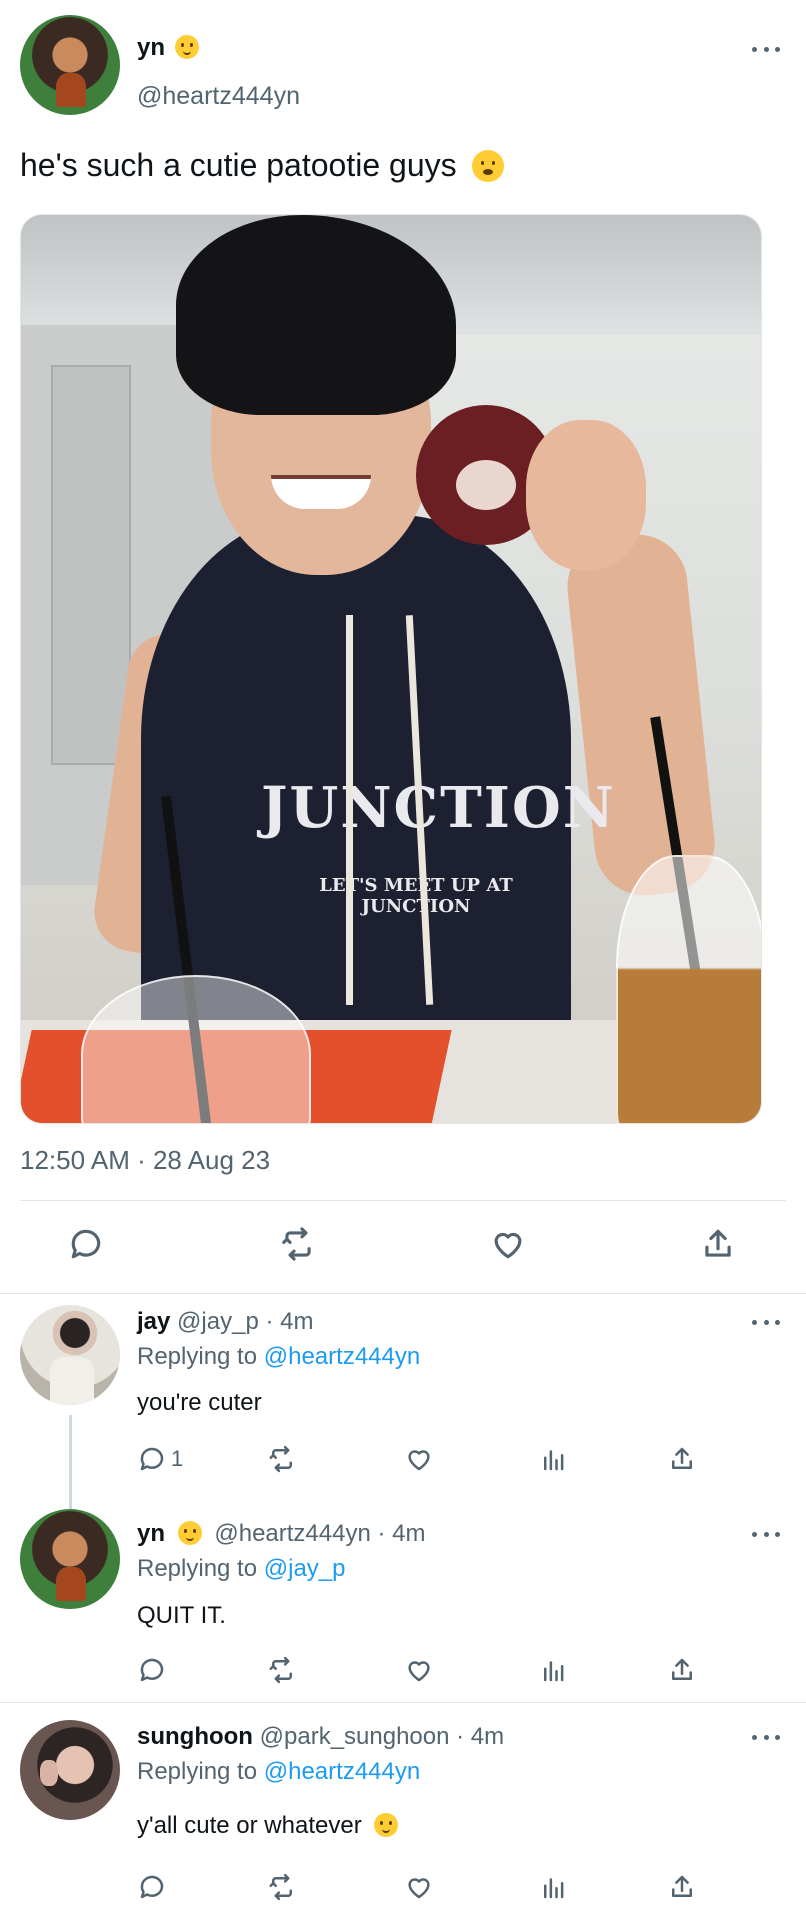  What do you see at coordinates (249, 1825) in the screenshot?
I see `reply-text: y'all cute or whatever` at bounding box center [249, 1825].